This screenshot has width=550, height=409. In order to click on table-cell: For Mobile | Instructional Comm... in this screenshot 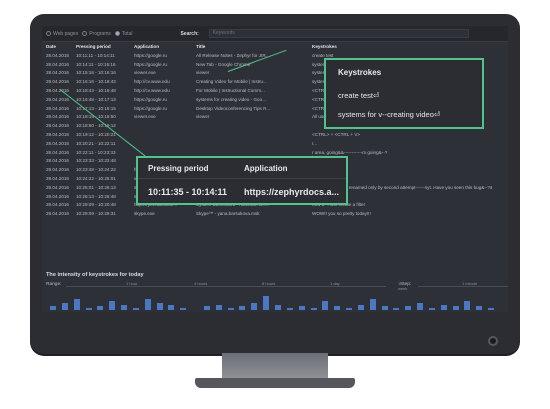, I will do `click(230, 91)`.